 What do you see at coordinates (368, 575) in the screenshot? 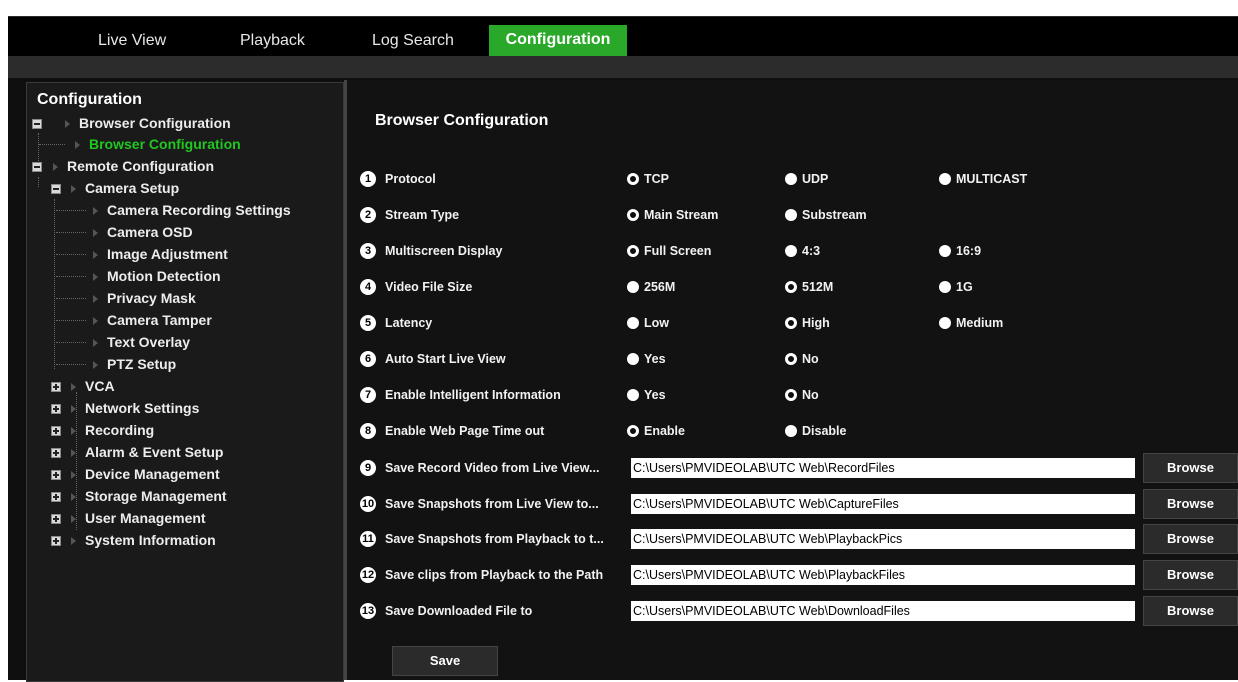
I see `step-number-badge: 12` at bounding box center [368, 575].